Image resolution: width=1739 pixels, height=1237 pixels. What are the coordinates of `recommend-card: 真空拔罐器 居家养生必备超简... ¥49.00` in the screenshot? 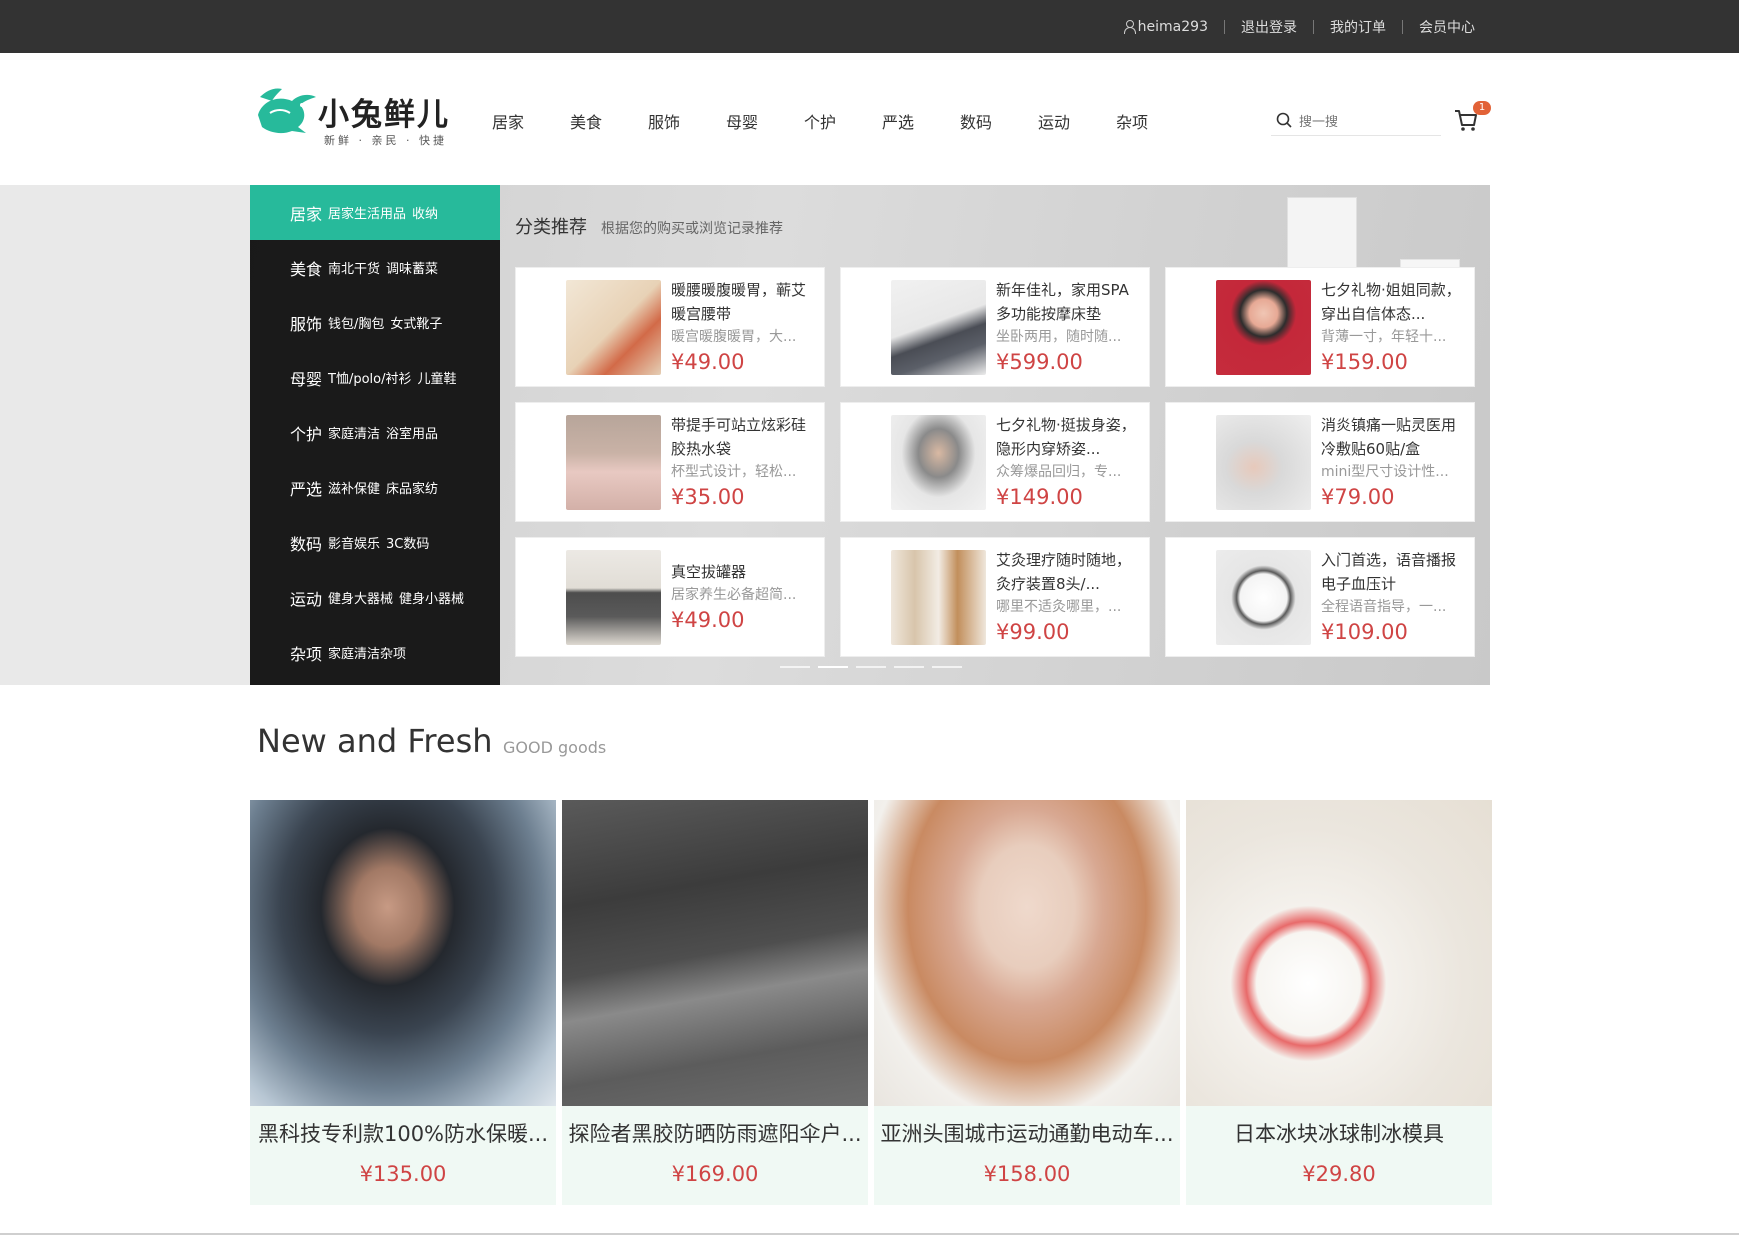 It's located at (670, 597).